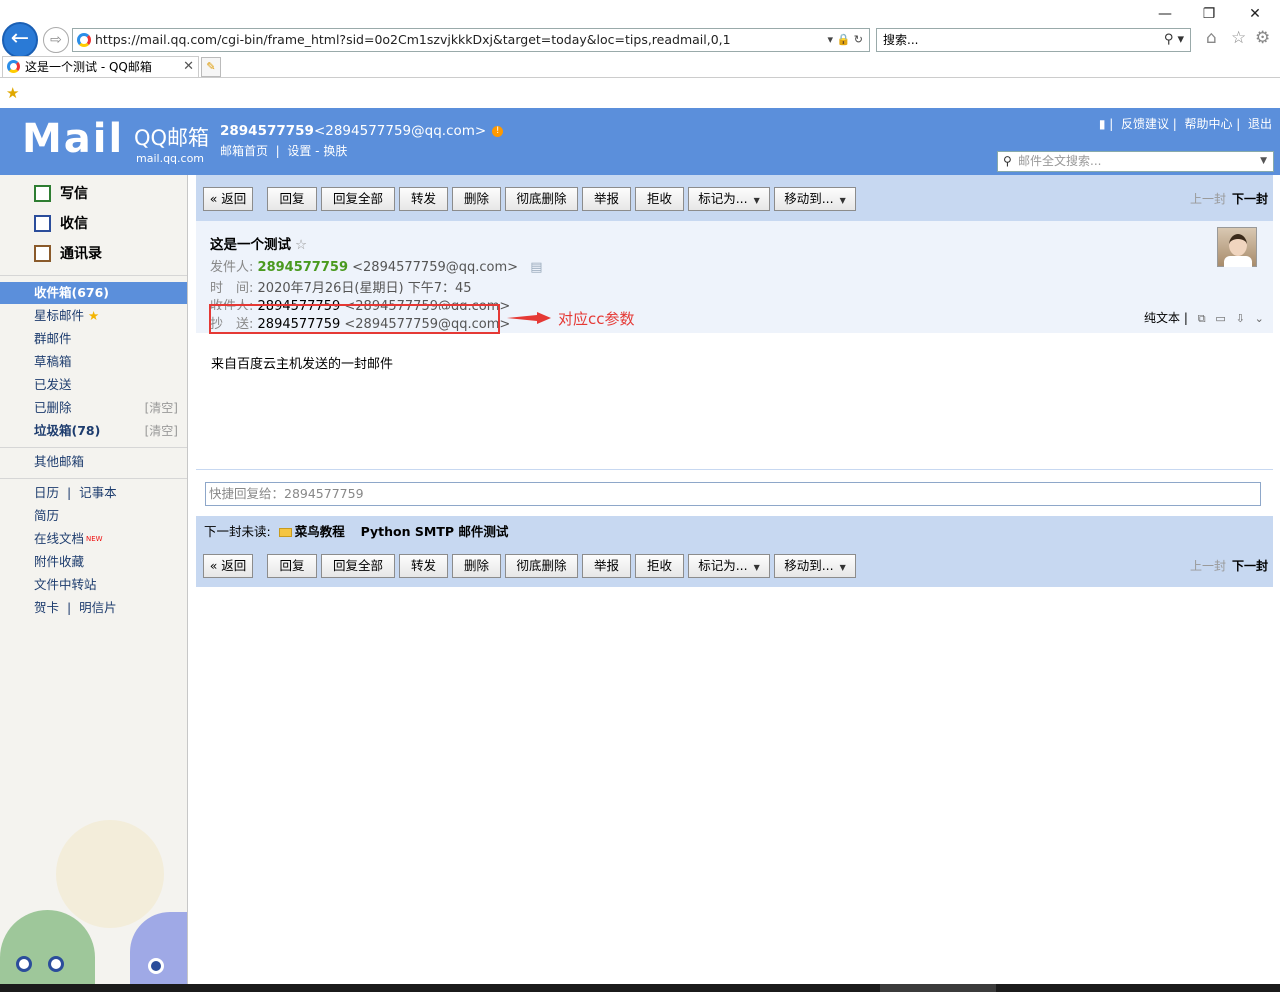  I want to click on restore-button: ❐, so click(1209, 14).